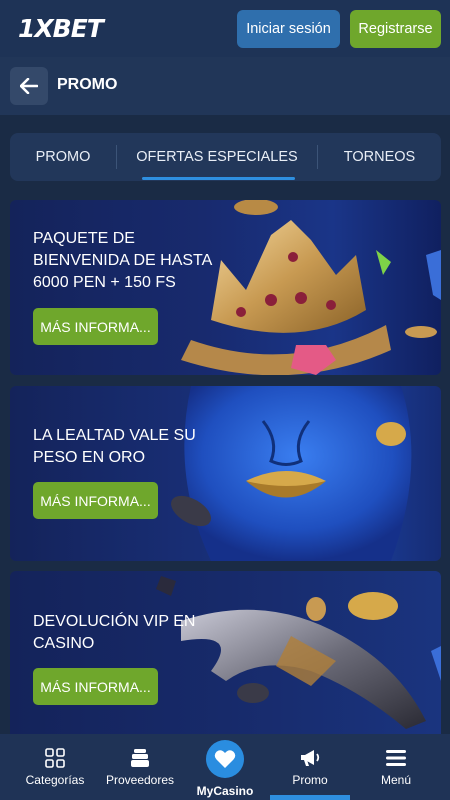 This screenshot has width=450, height=800. I want to click on nav-mycasino: MyCasino, so click(225, 767).